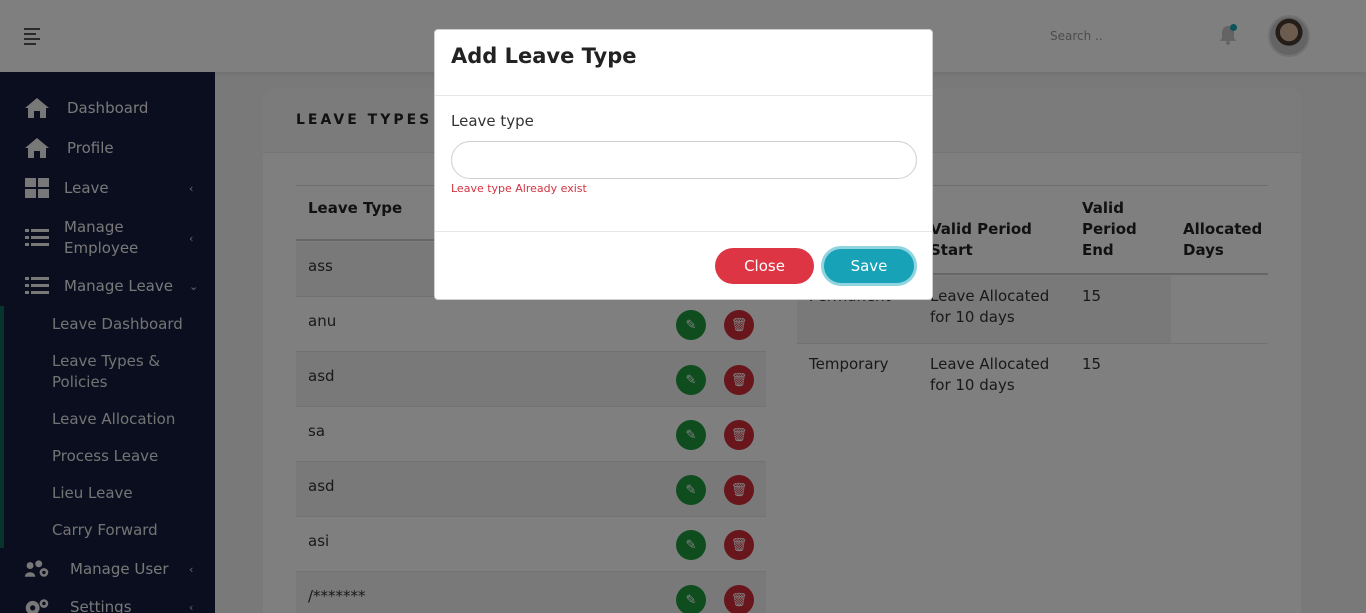  I want to click on leave-type-input, so click(684, 160).